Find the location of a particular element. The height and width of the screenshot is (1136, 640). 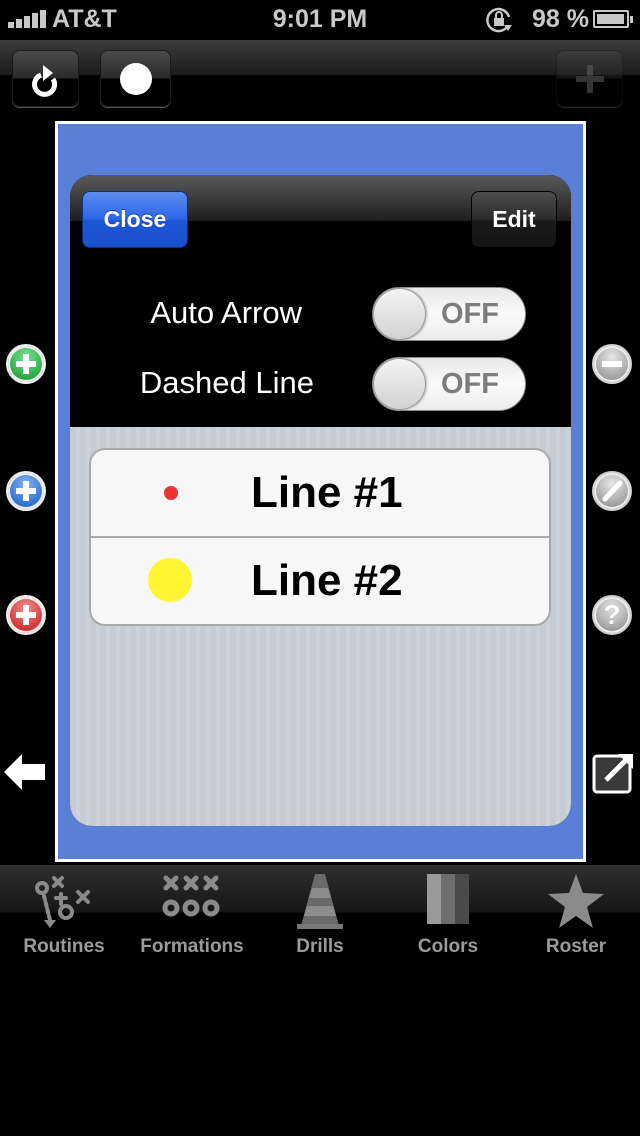

add-blue-button is located at coordinates (26, 491).